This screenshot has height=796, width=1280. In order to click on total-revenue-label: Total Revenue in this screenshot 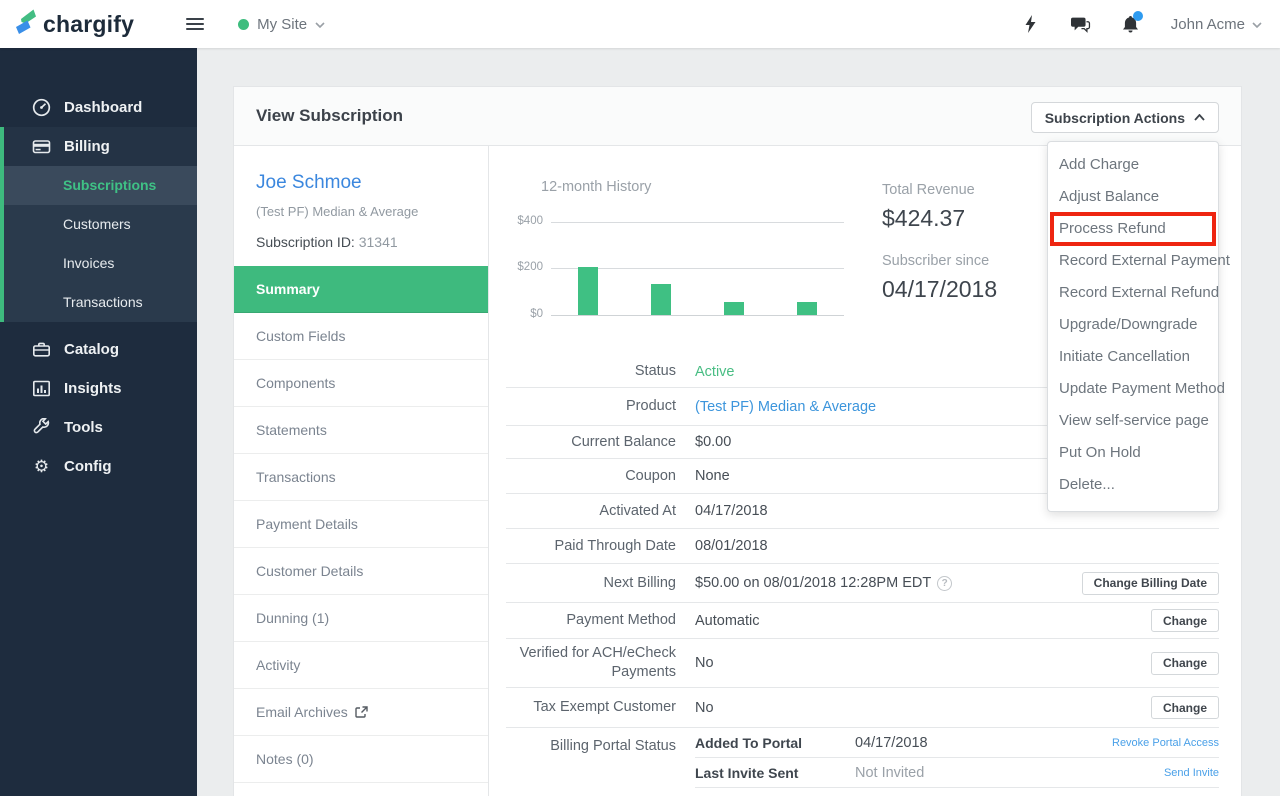, I will do `click(928, 190)`.